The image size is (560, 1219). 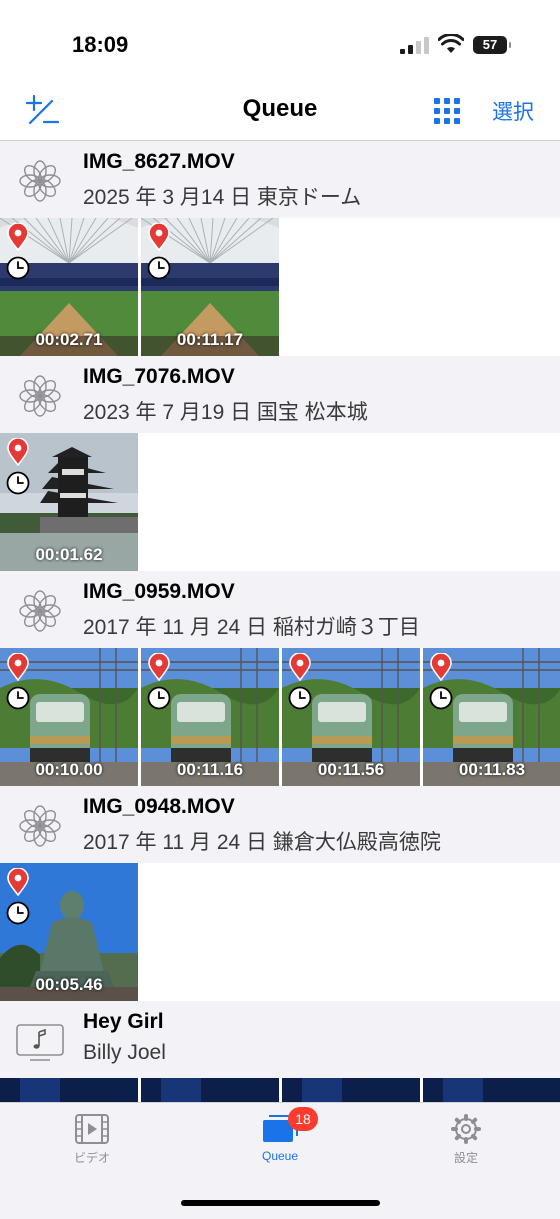 What do you see at coordinates (280, 1090) in the screenshot?
I see `thumbnail-row` at bounding box center [280, 1090].